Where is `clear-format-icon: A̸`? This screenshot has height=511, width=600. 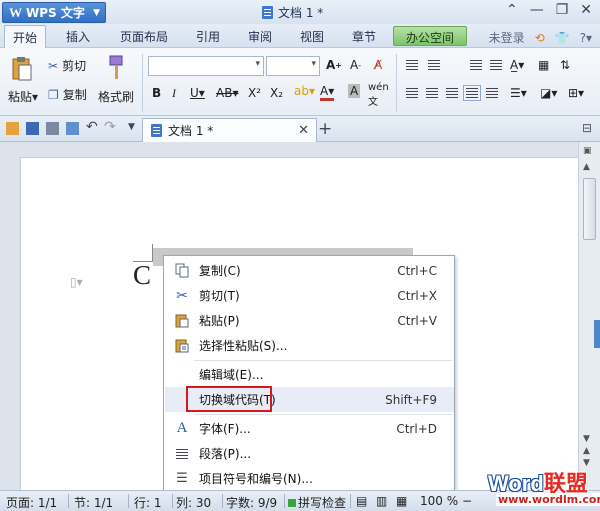 clear-format-icon: A̸ is located at coordinates (378, 65).